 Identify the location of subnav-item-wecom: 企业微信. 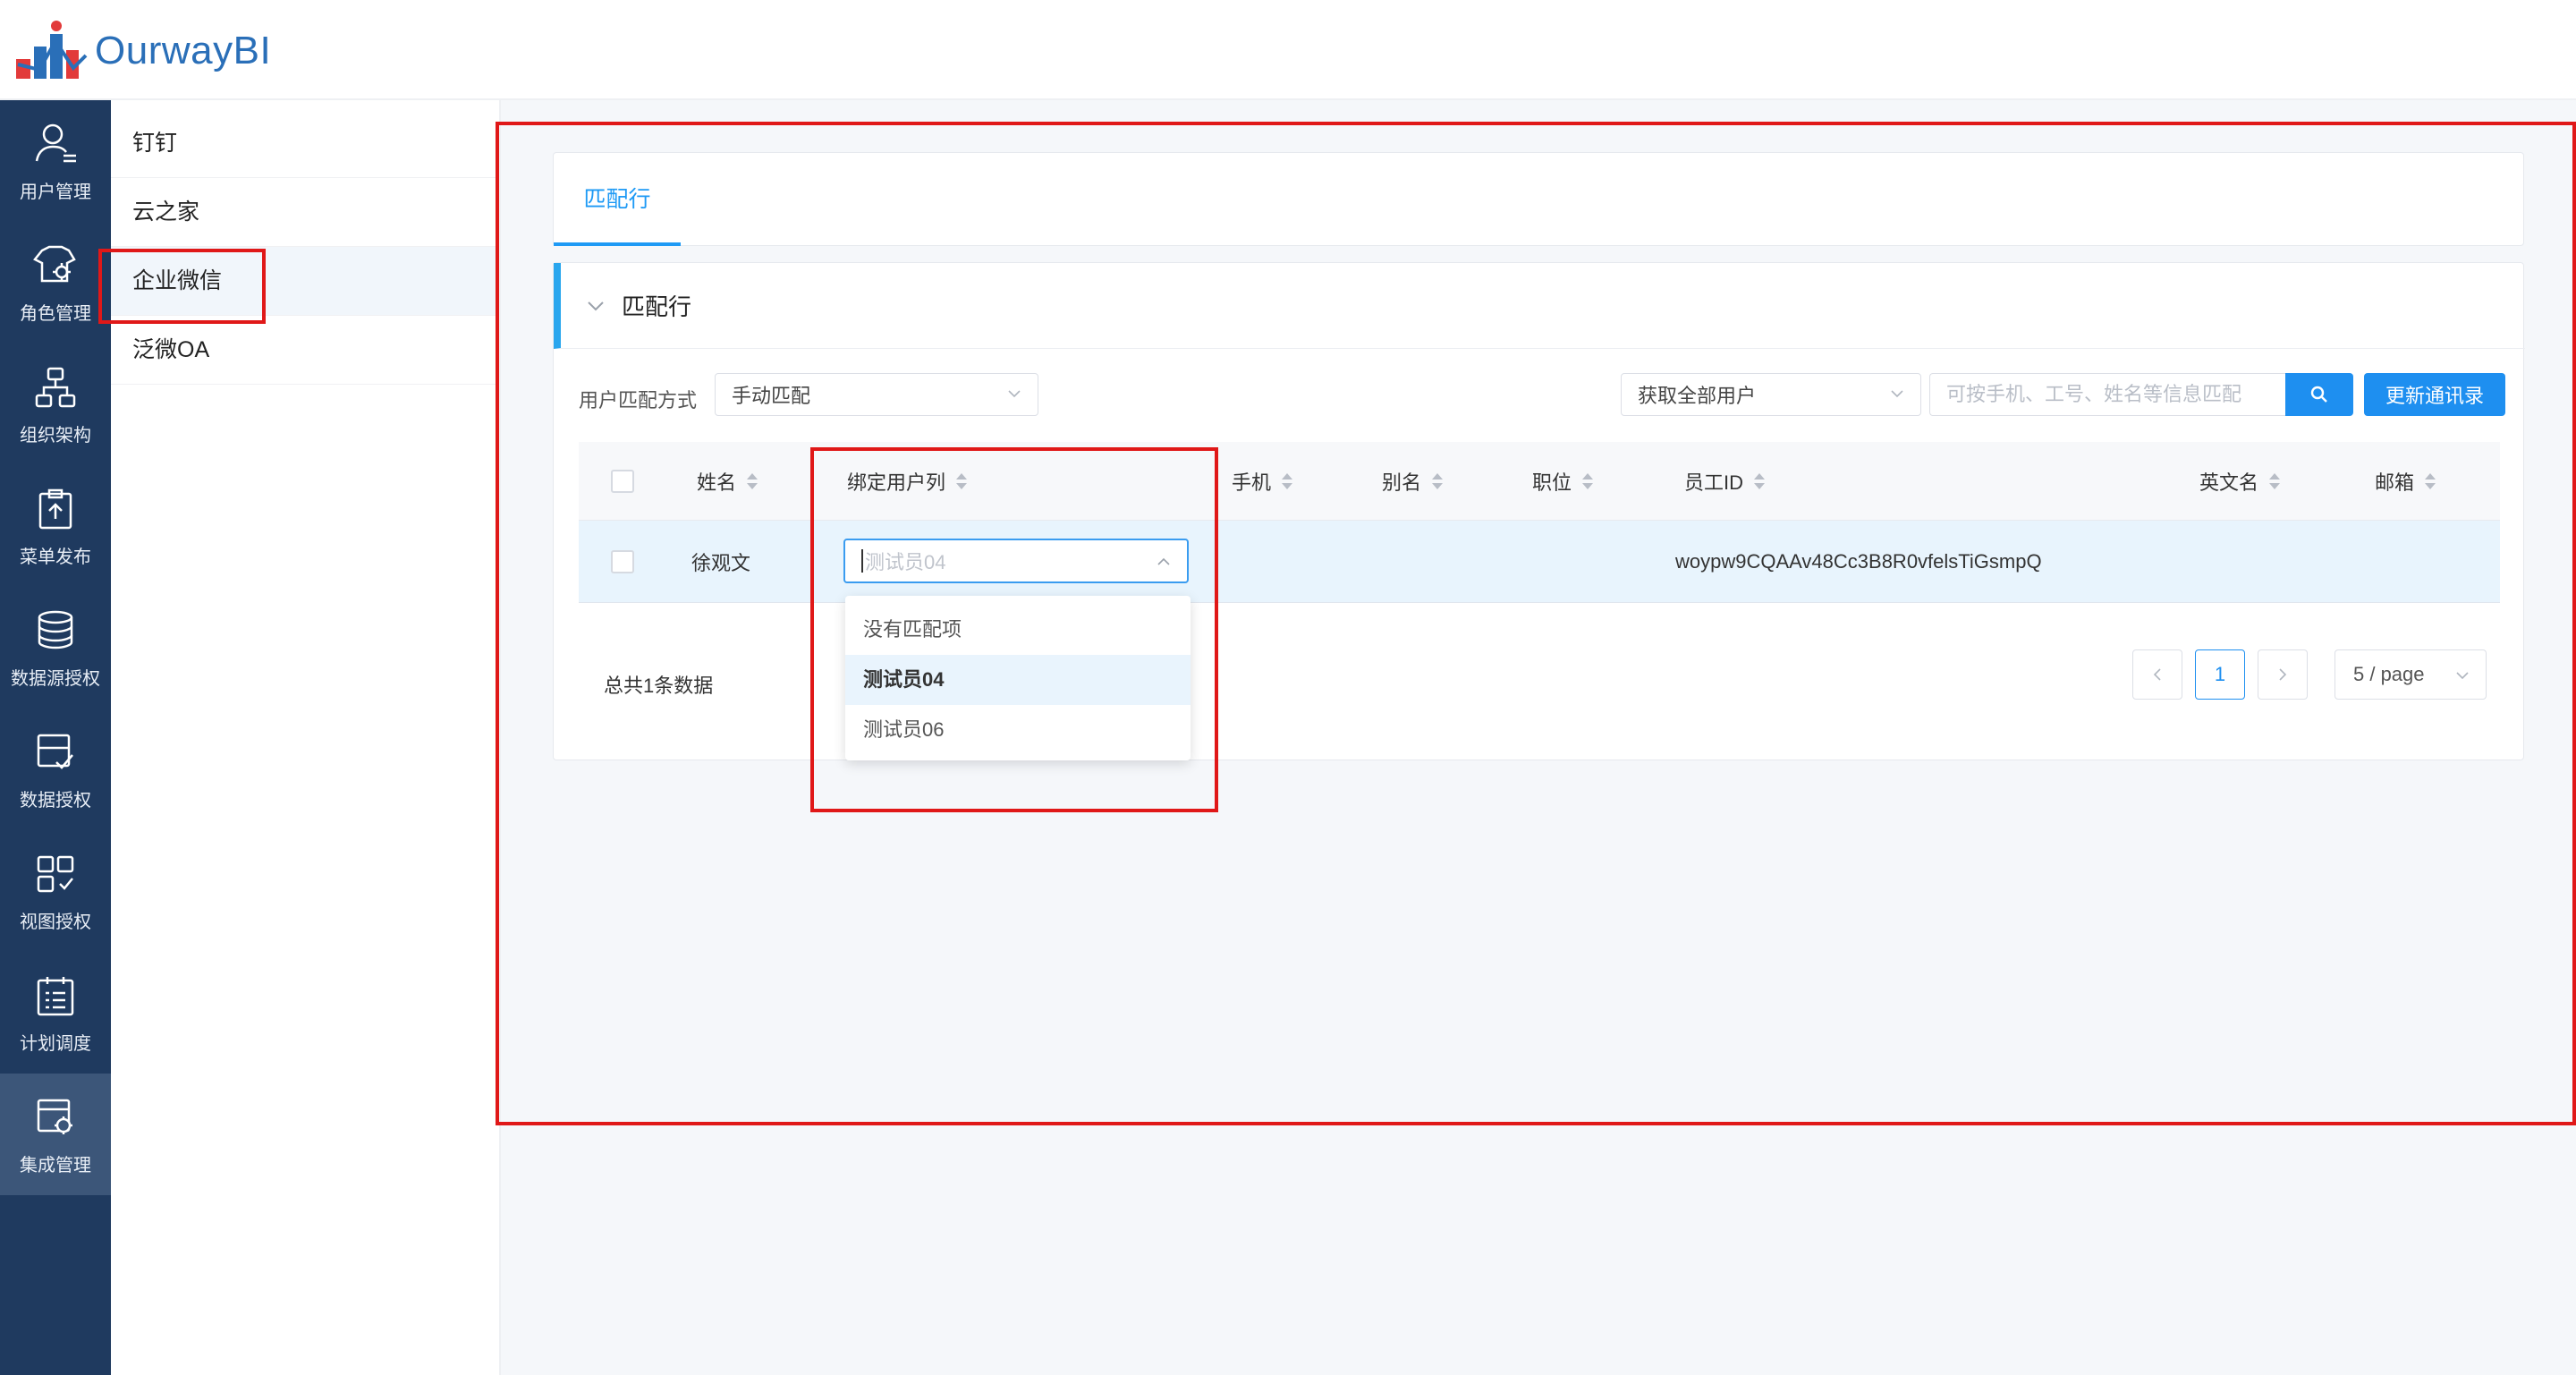
(305, 281).